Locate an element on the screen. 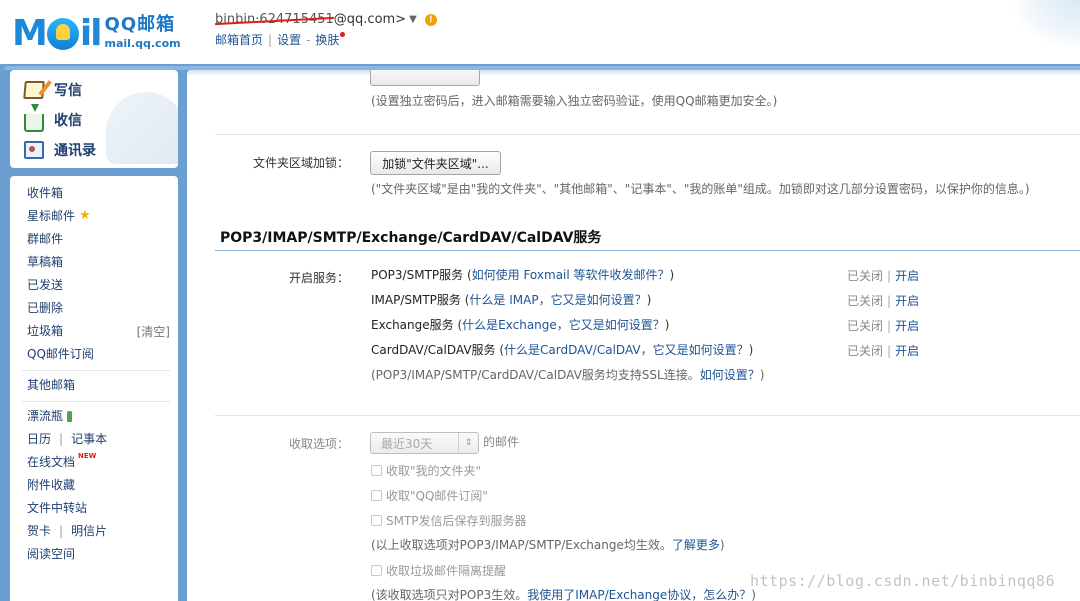 The height and width of the screenshot is (601, 1080). smtp-save-to-server-checkbox: SMTP发信后保存到服务器 is located at coordinates (449, 520).